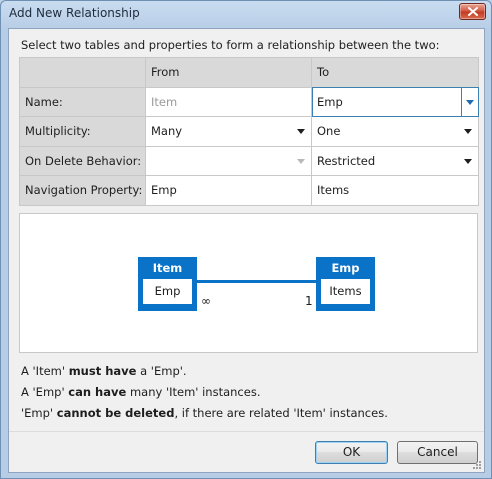 The width and height of the screenshot is (492, 479). I want to click on desc1-part-b: must have, so click(102, 371).